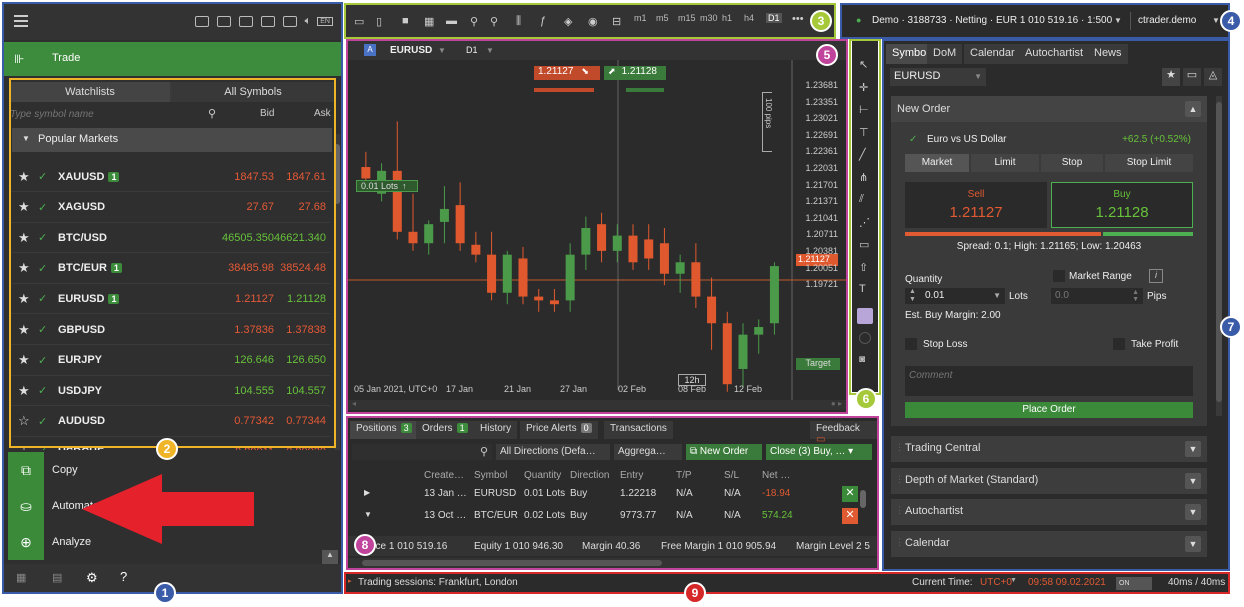  Describe the element at coordinates (168, 509) in the screenshot. I see `red-arrow-annotation` at that location.